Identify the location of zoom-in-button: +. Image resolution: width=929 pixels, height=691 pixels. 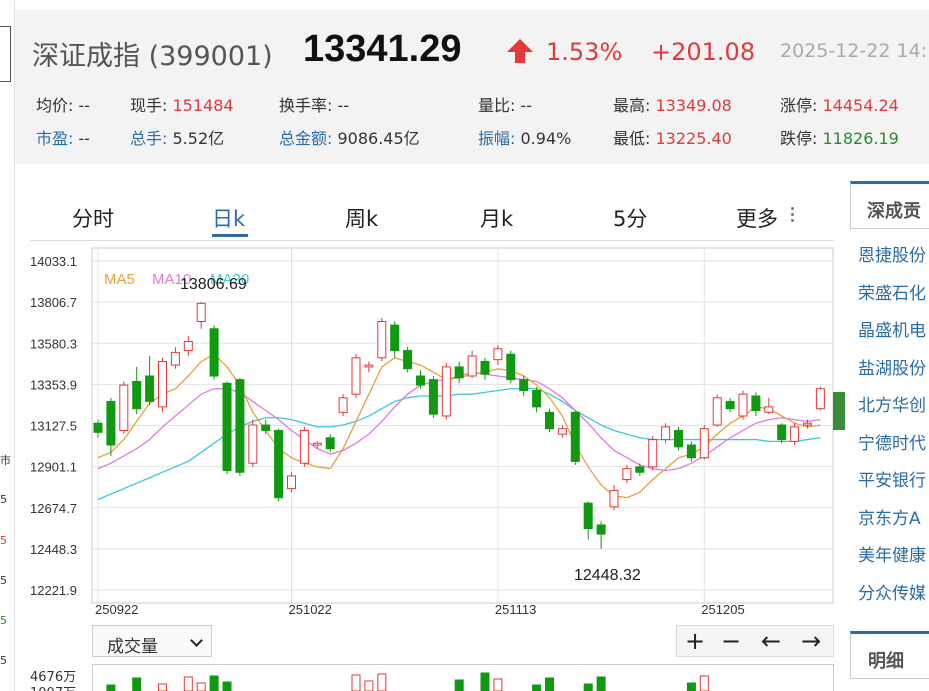
(695, 641).